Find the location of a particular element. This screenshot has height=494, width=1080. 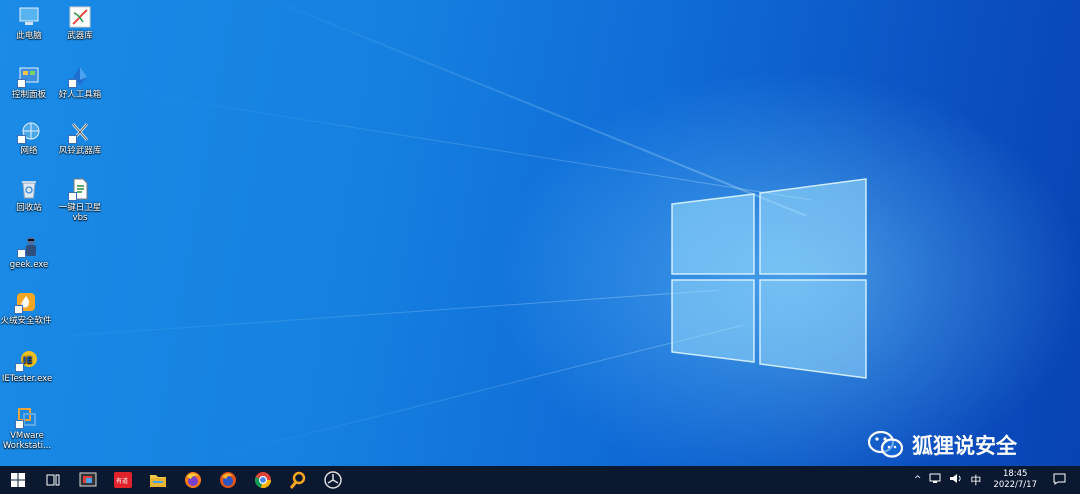

geek-app-icon is located at coordinates (29, 246).